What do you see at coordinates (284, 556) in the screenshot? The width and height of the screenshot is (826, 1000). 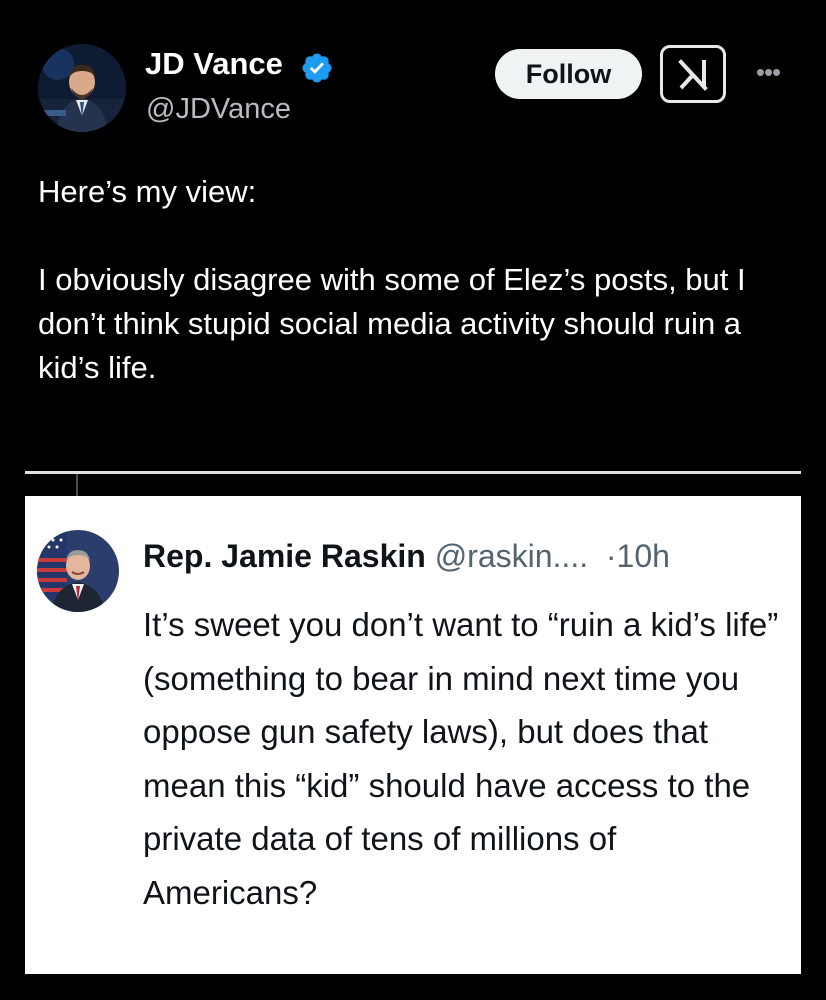 I see `reply-author-name: Rep. Jamie Raskin` at bounding box center [284, 556].